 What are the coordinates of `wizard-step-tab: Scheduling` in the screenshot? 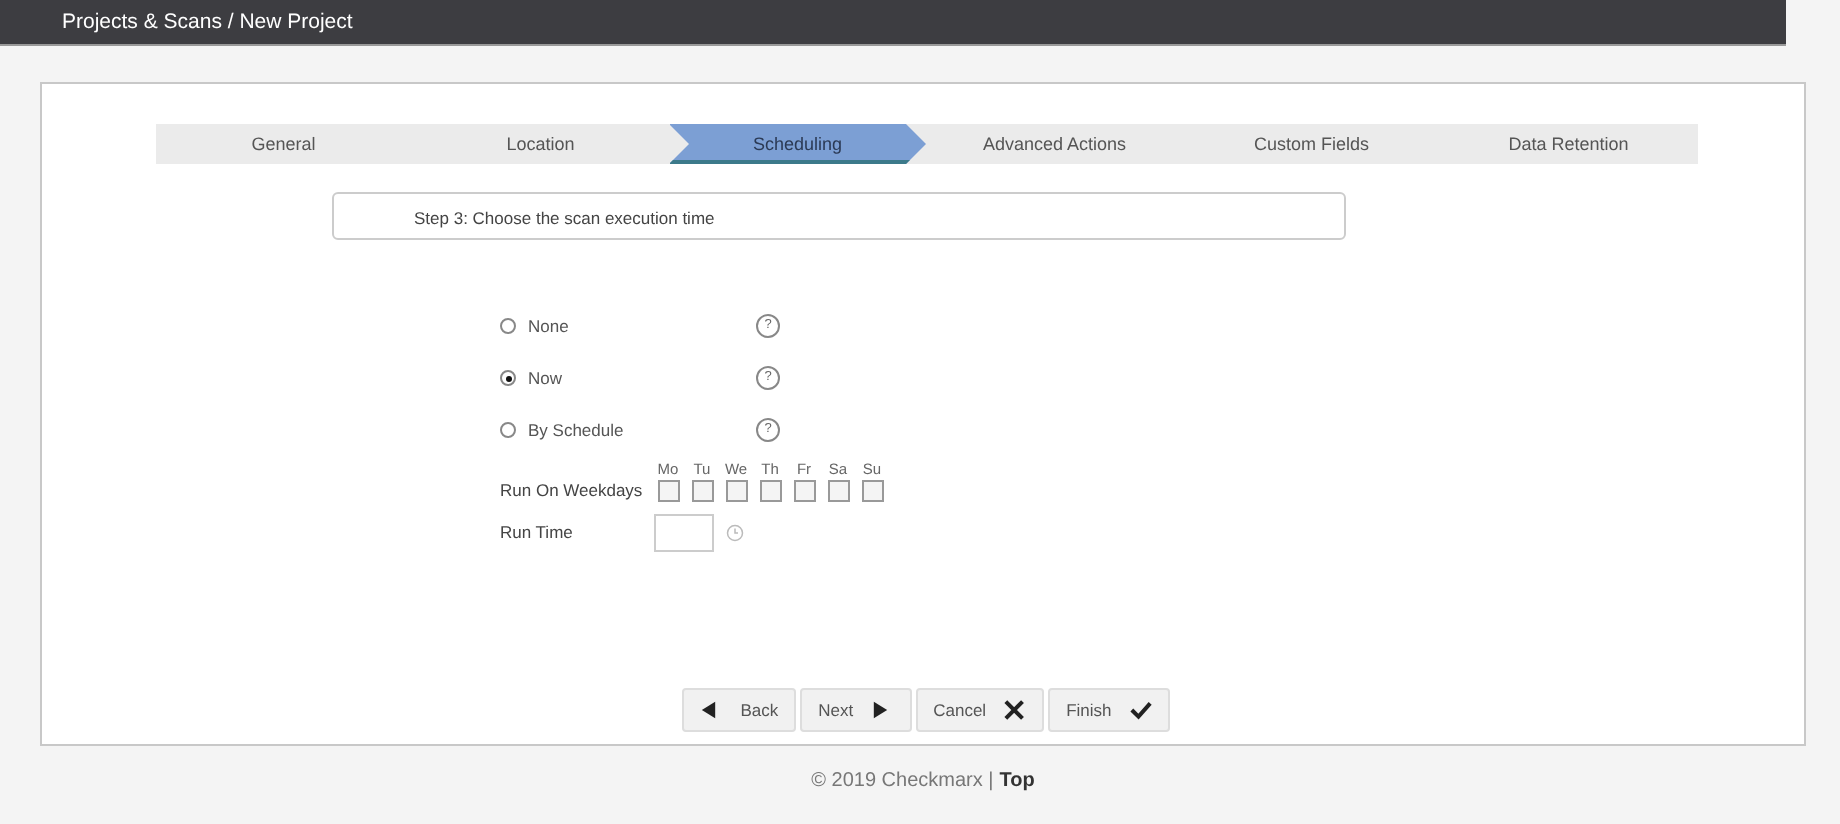 It's located at (797, 144).